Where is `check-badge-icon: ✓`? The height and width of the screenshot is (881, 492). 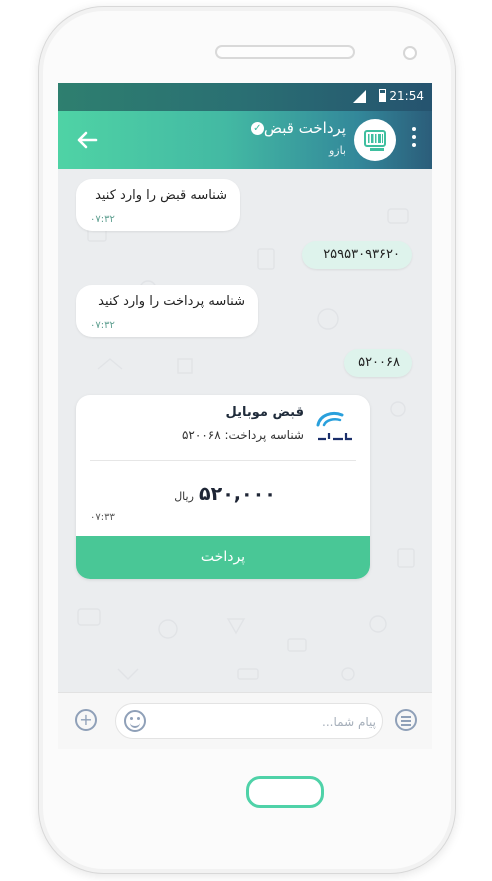 check-badge-icon: ✓ is located at coordinates (257, 128).